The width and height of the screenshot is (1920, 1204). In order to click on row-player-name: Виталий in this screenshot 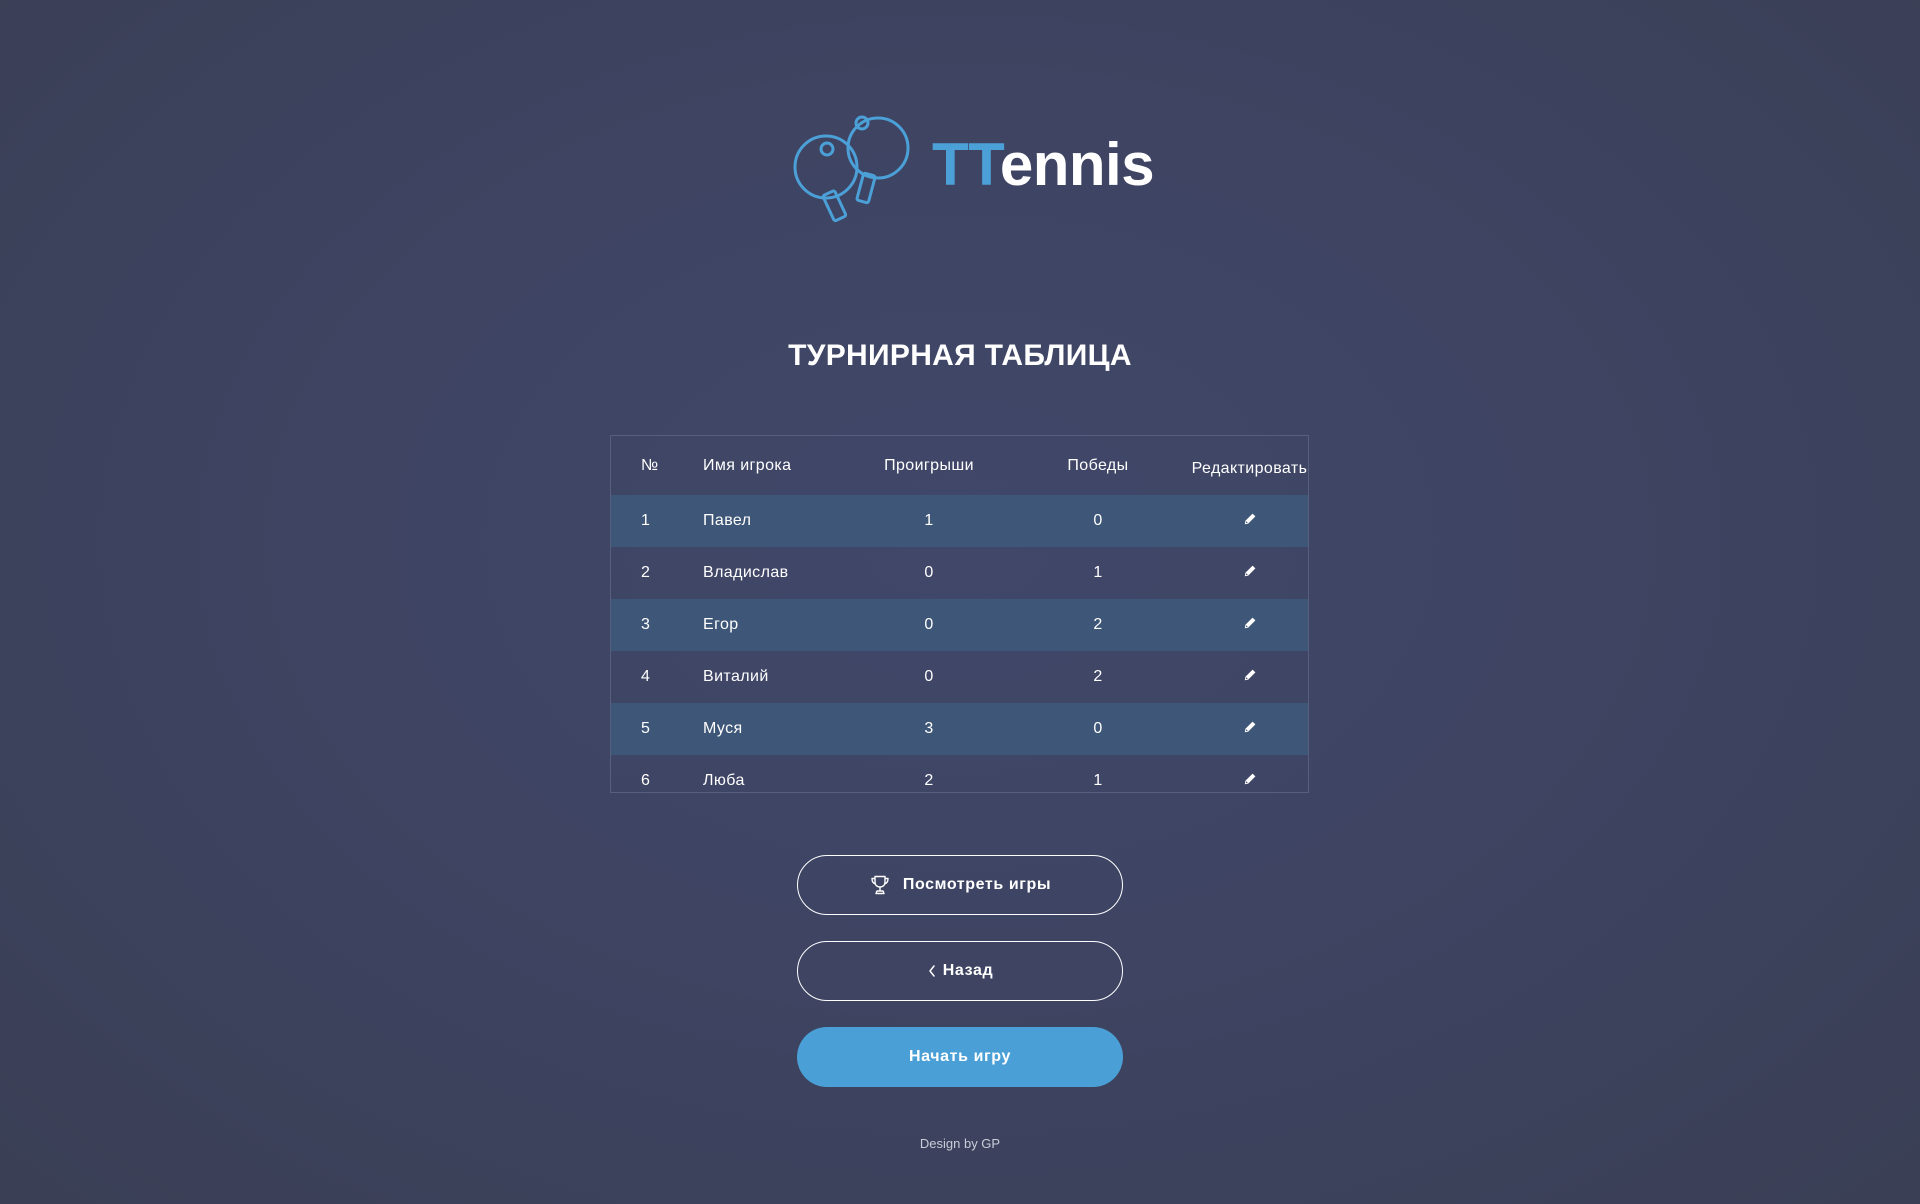, I will do `click(736, 676)`.